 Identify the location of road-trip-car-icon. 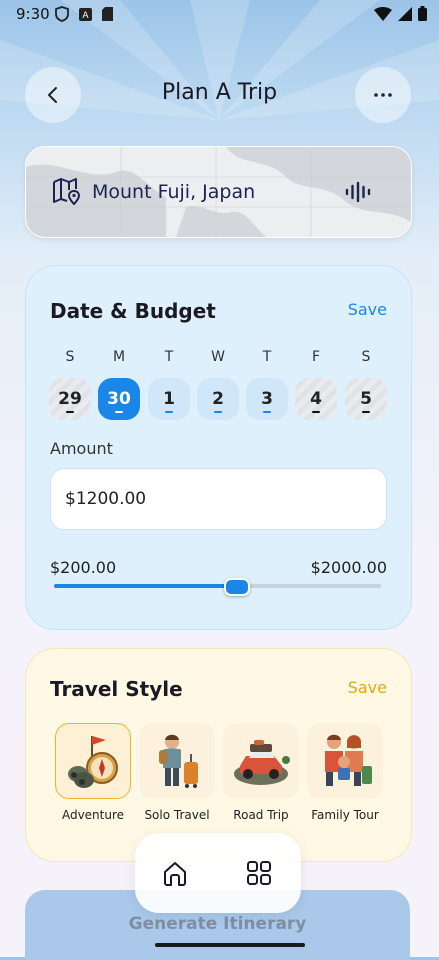
(262, 762).